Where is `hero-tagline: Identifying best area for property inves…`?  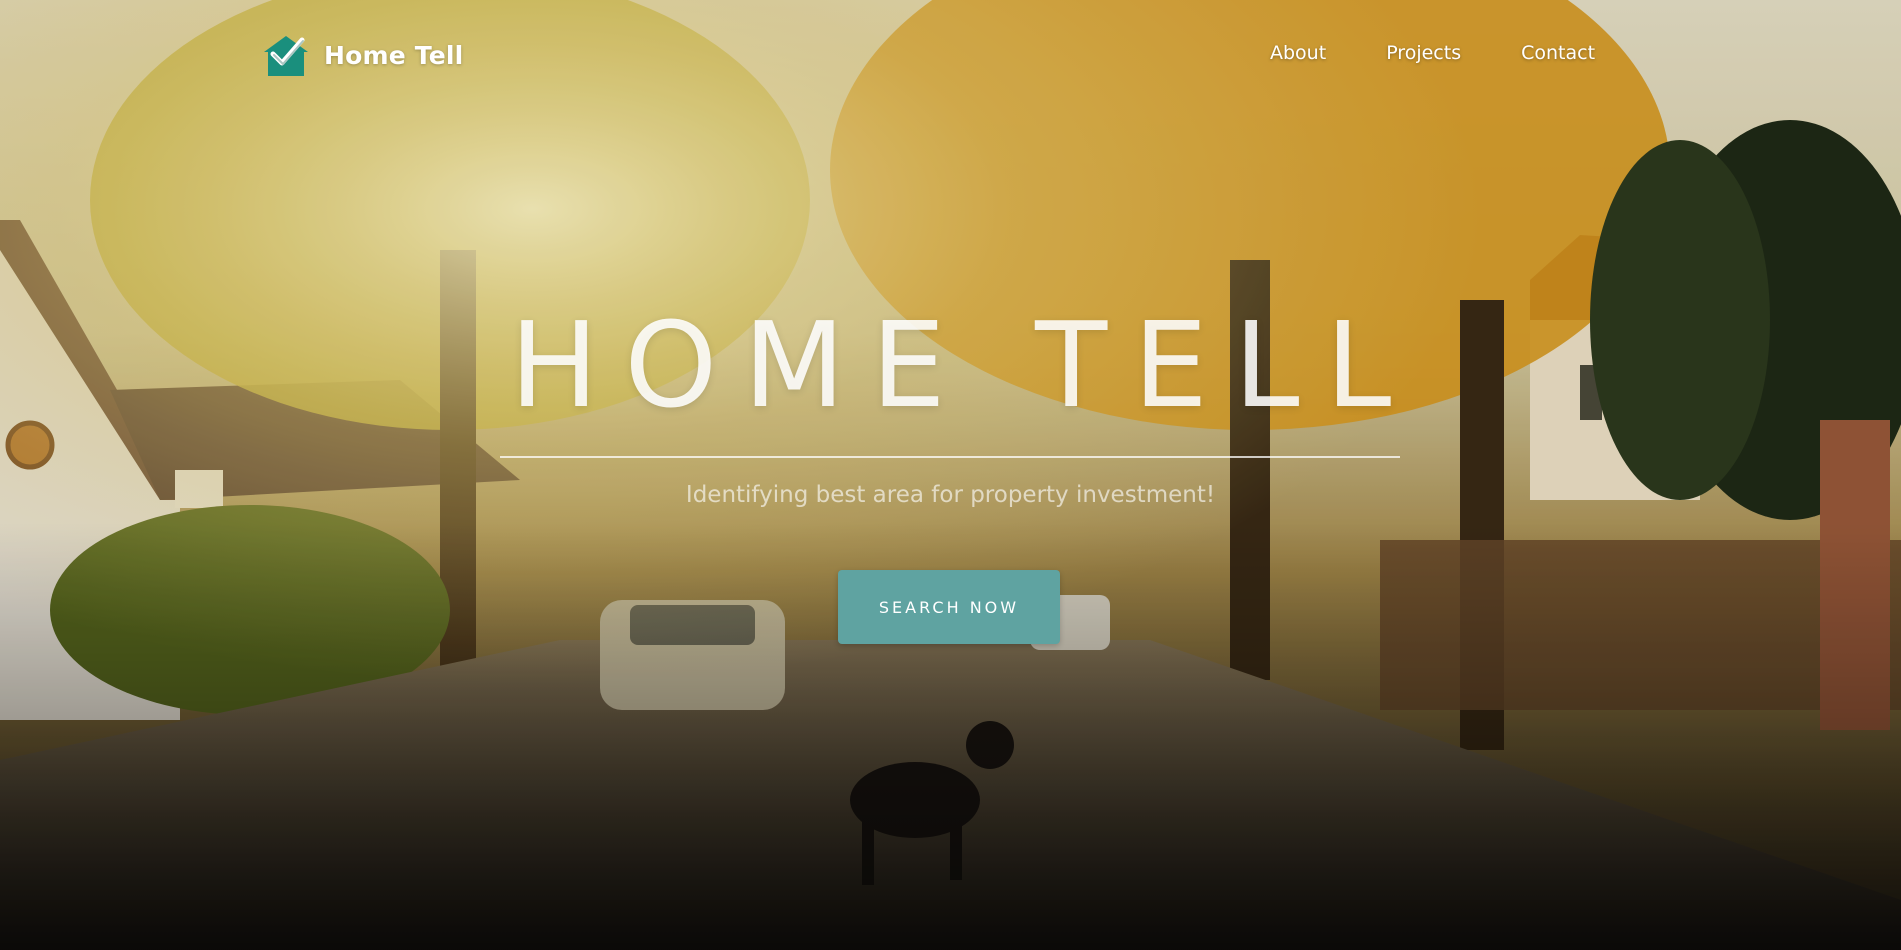
hero-tagline: Identifying best area for property inves… is located at coordinates (950, 495).